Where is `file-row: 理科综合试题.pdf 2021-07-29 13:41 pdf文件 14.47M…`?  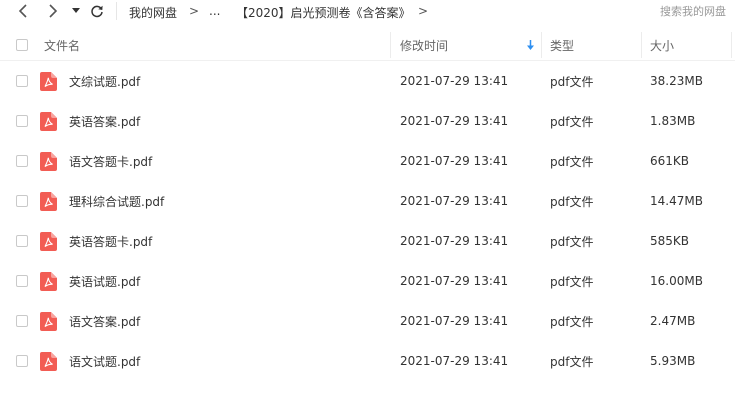 file-row: 理科综合试题.pdf 2021-07-29 13:41 pdf文件 14.47M… is located at coordinates (367, 201).